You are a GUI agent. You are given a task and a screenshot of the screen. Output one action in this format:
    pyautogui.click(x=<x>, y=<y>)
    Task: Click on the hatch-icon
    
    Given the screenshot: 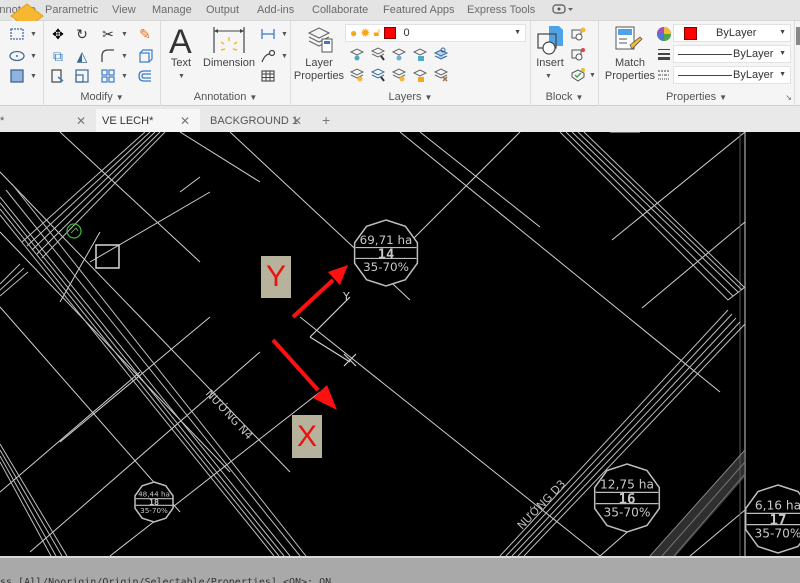 What is the action you would take?
    pyautogui.click(x=17, y=76)
    